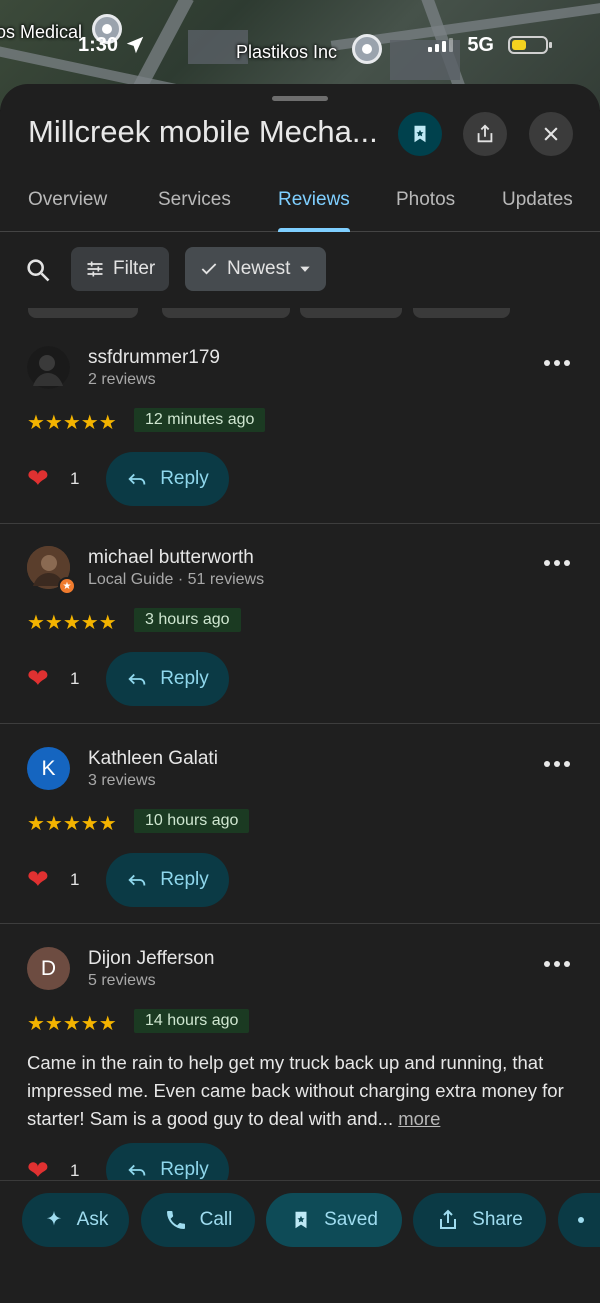  I want to click on action-bar: Ask Call Saved Share, so click(300, 1241).